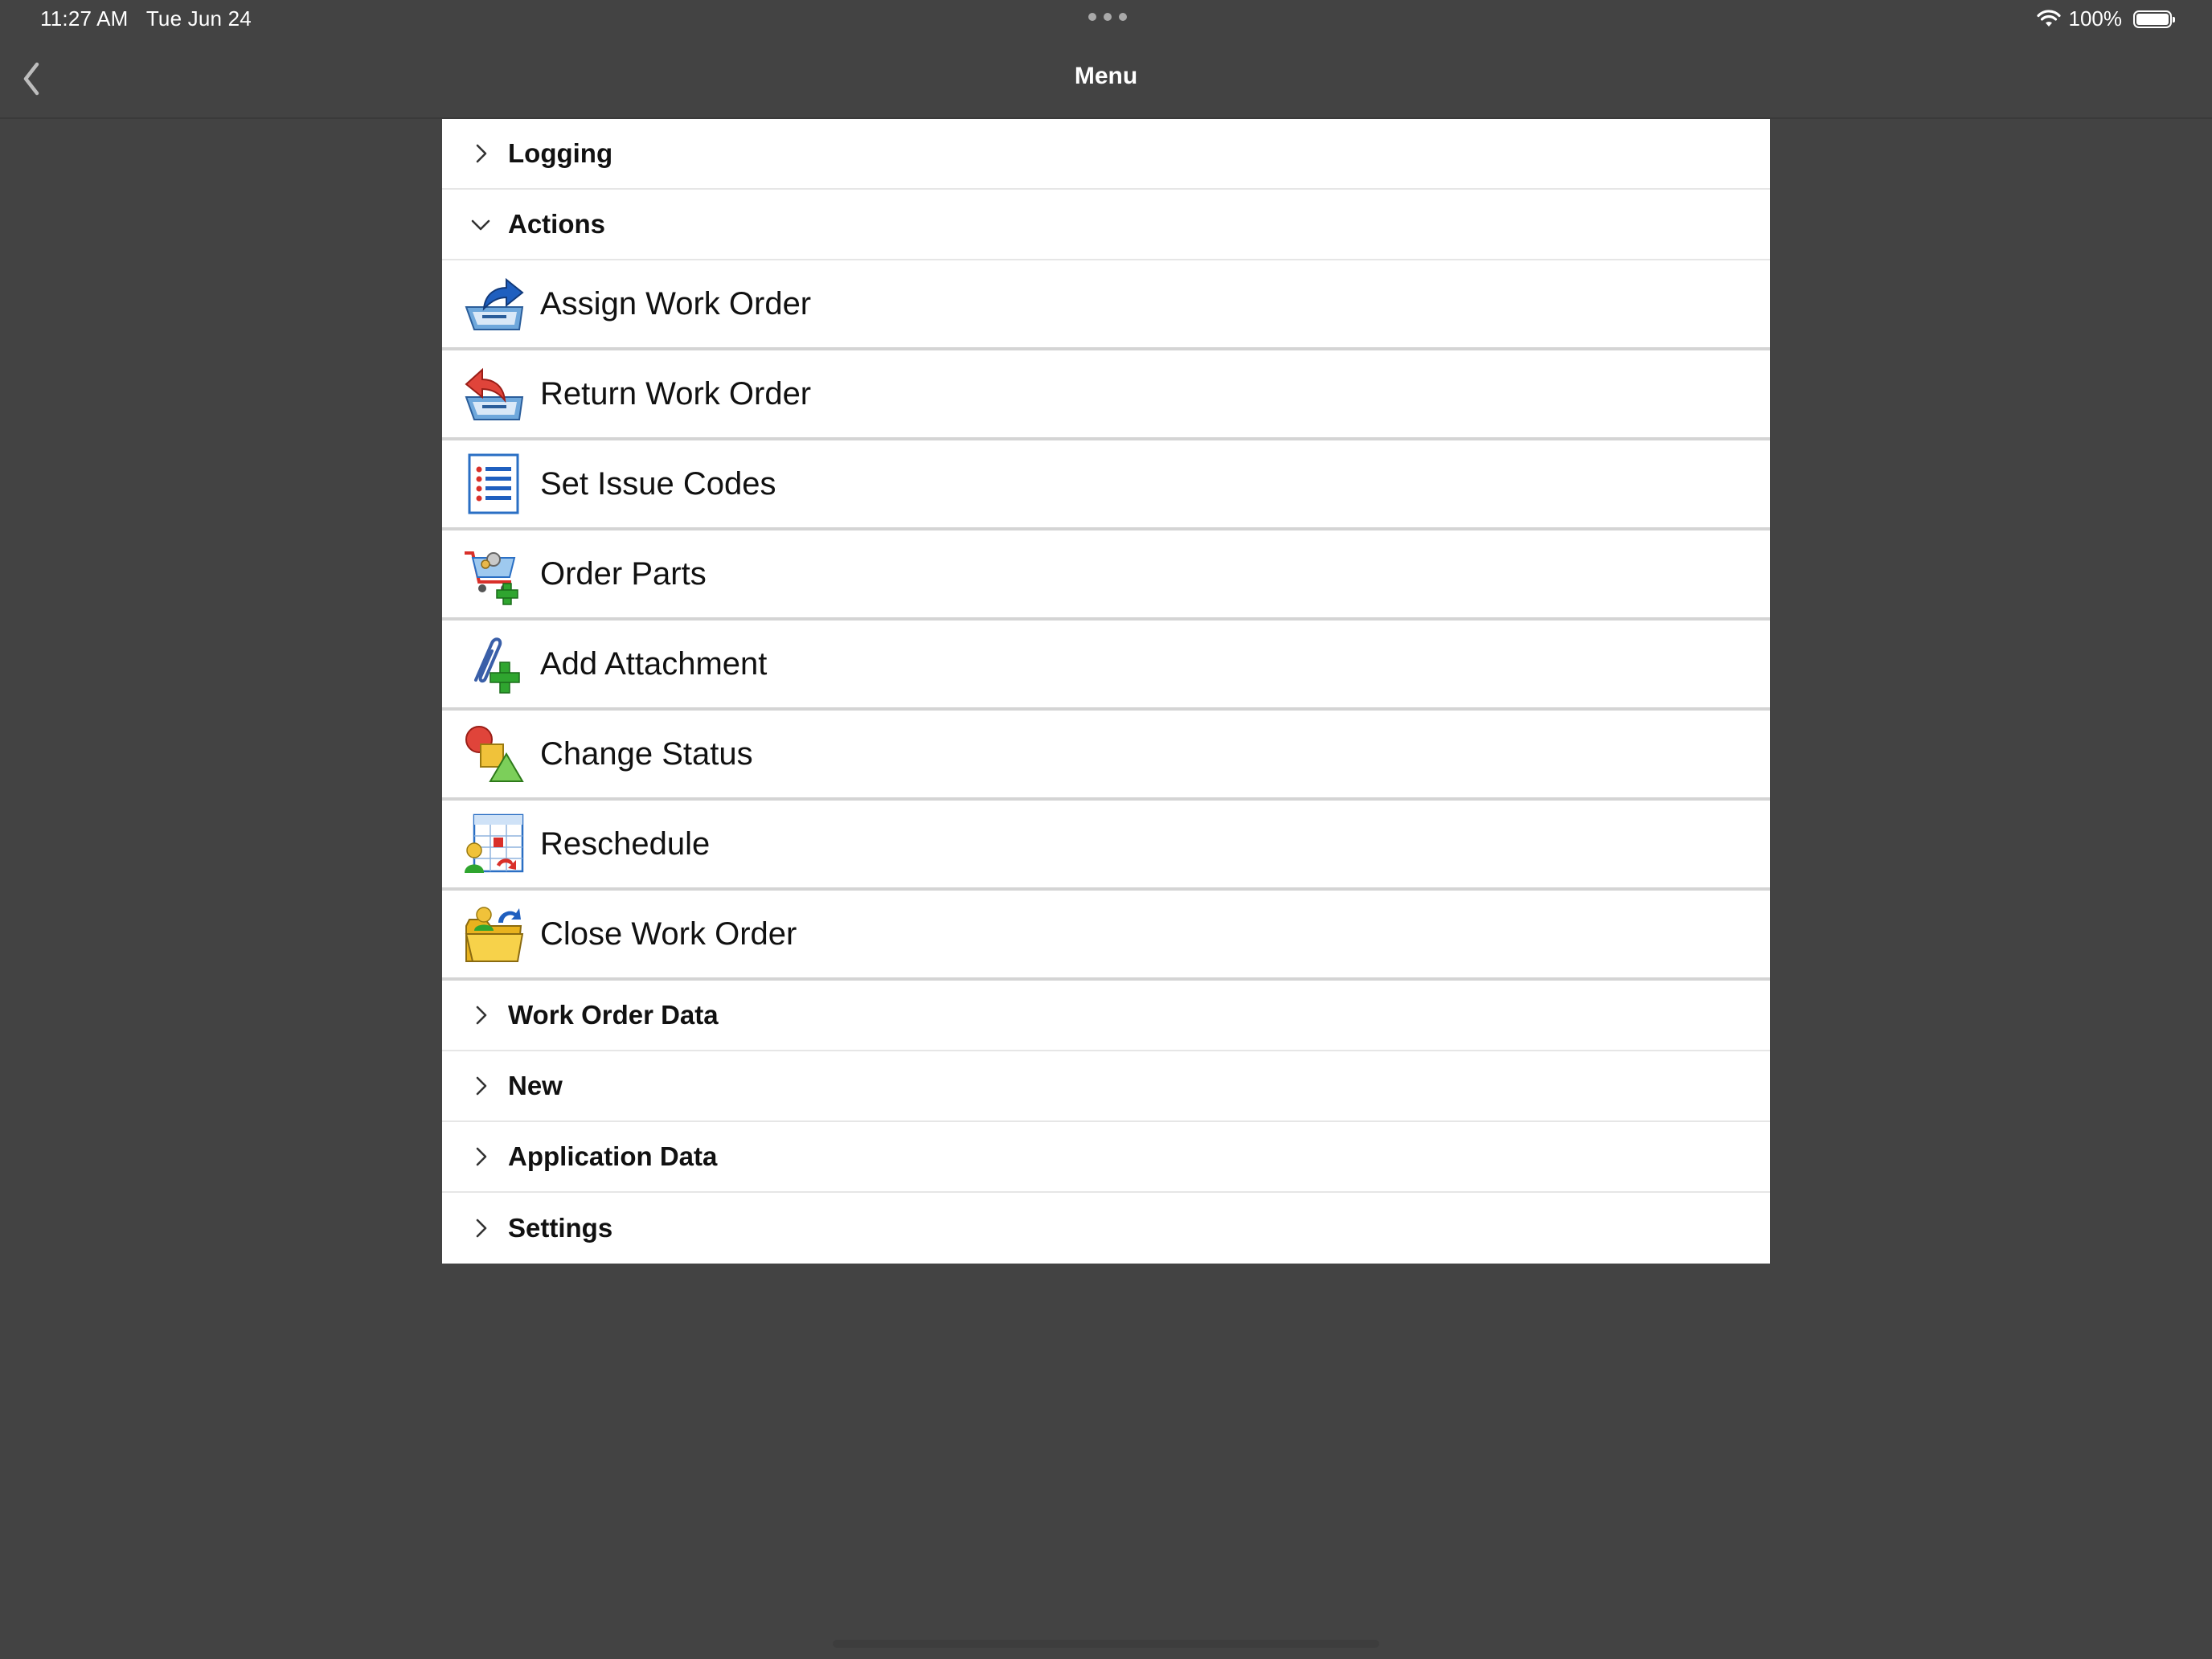  Describe the element at coordinates (198, 18) in the screenshot. I see `status-date: Tue Jun 24` at that location.